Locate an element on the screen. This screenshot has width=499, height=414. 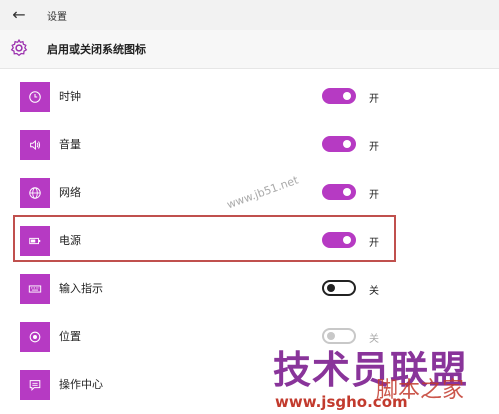
item-volume: 音量 开 is located at coordinates (205, 152).